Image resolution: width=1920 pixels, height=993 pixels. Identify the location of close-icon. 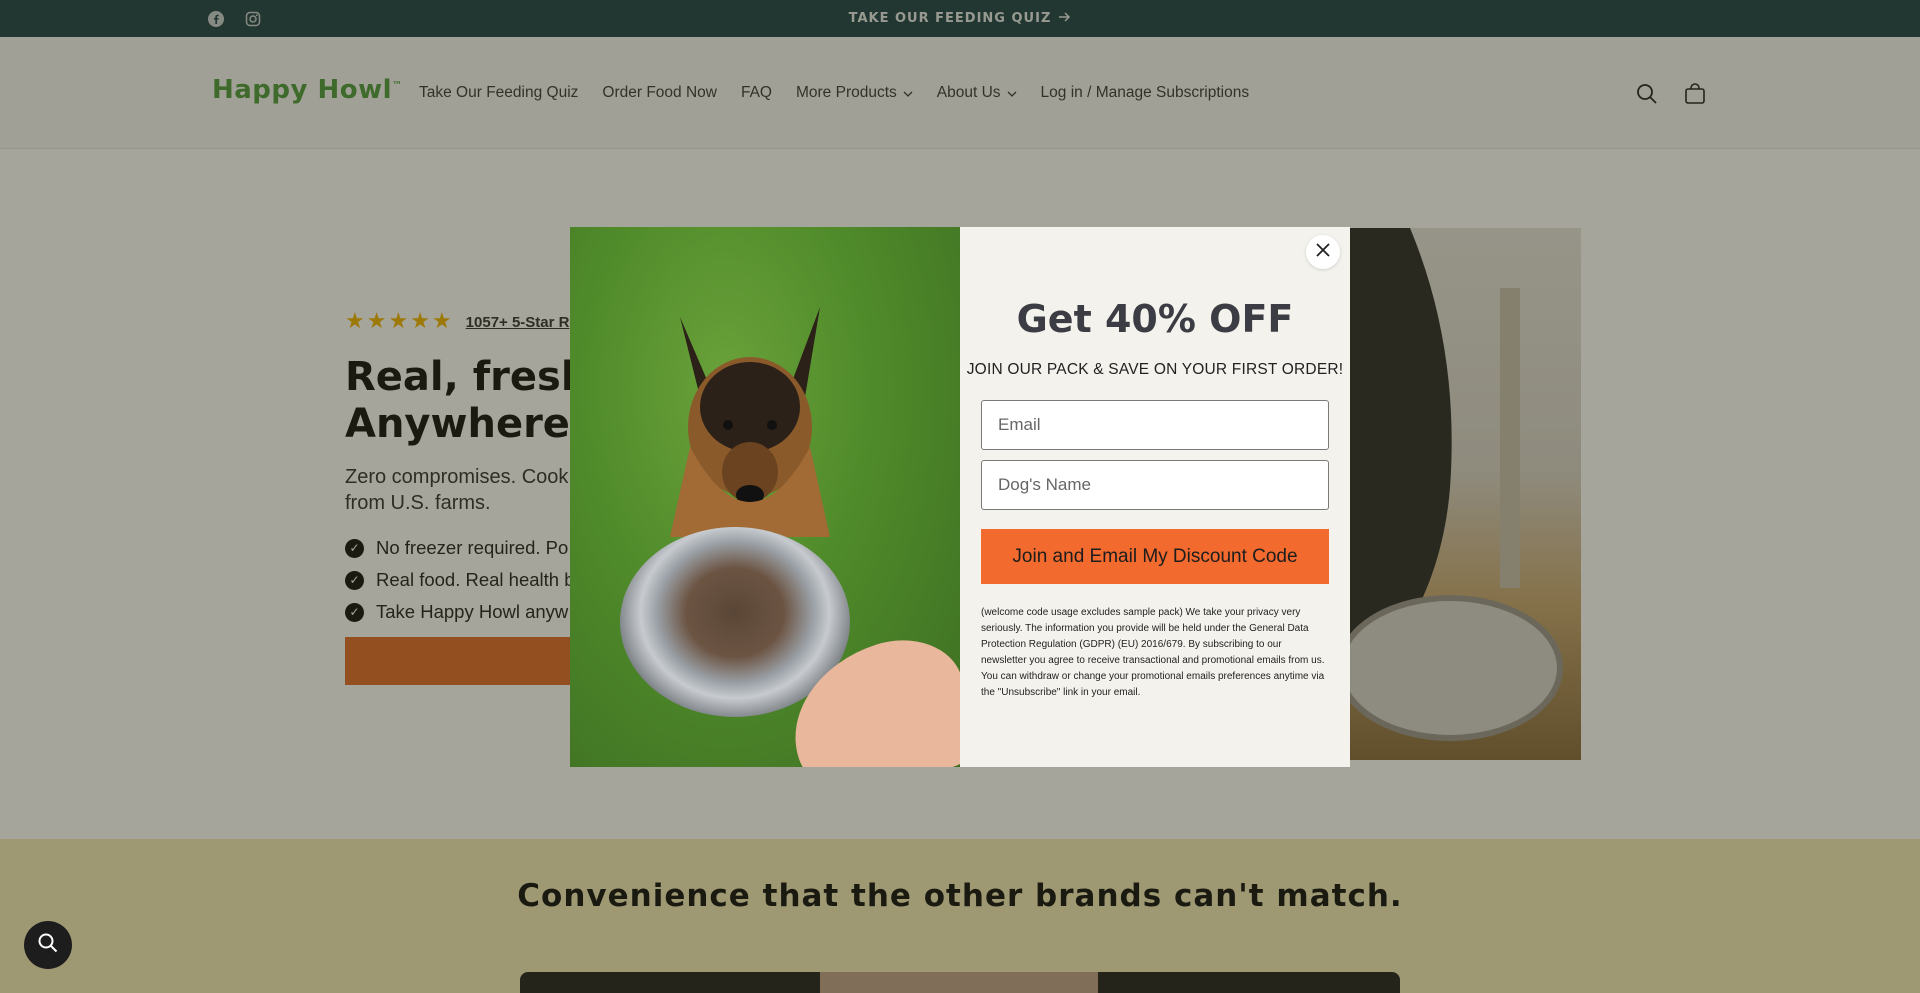
(1323, 252).